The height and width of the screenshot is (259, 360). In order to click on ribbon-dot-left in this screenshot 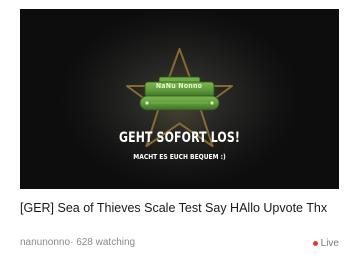, I will do `click(147, 103)`.